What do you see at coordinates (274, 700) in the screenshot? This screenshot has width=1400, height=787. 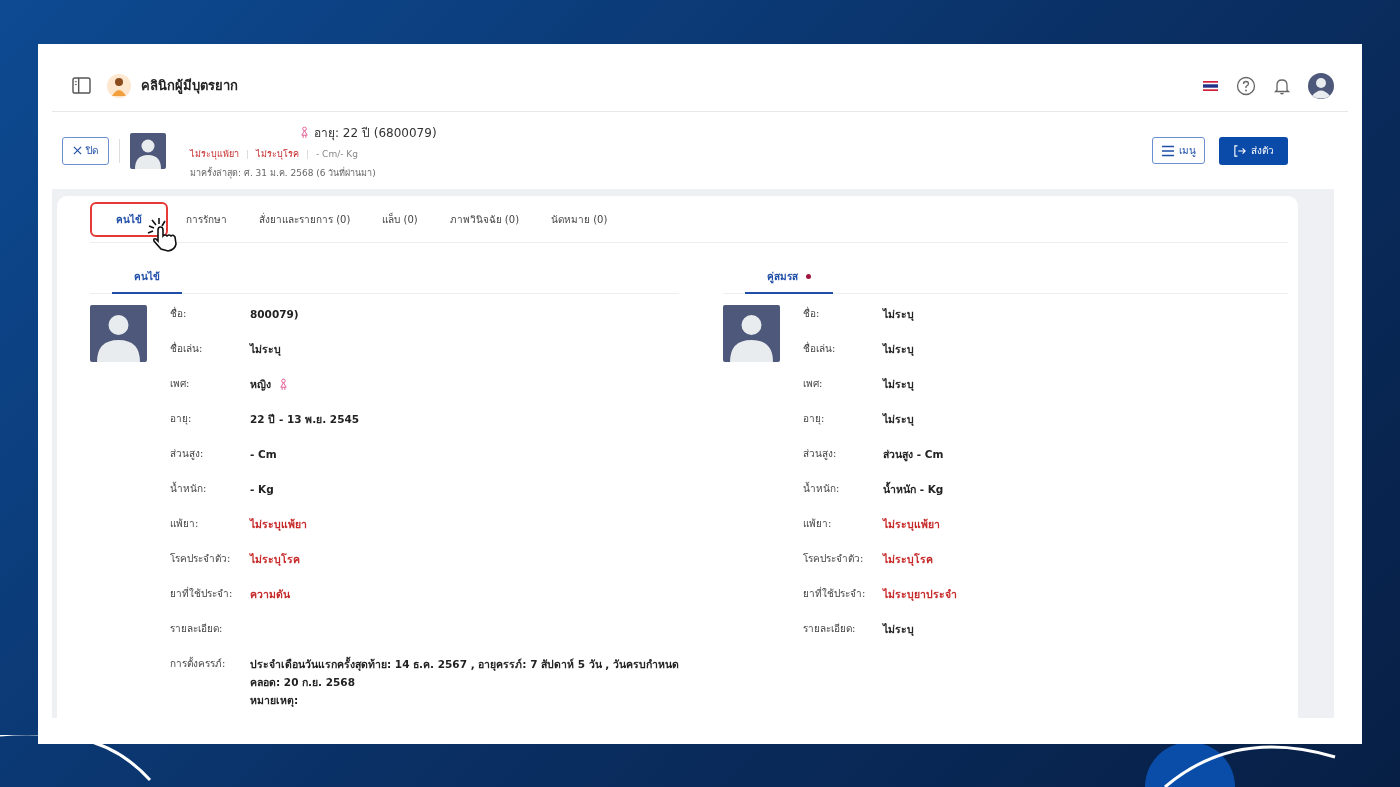 I see `field-value: หมายเหตุ:` at bounding box center [274, 700].